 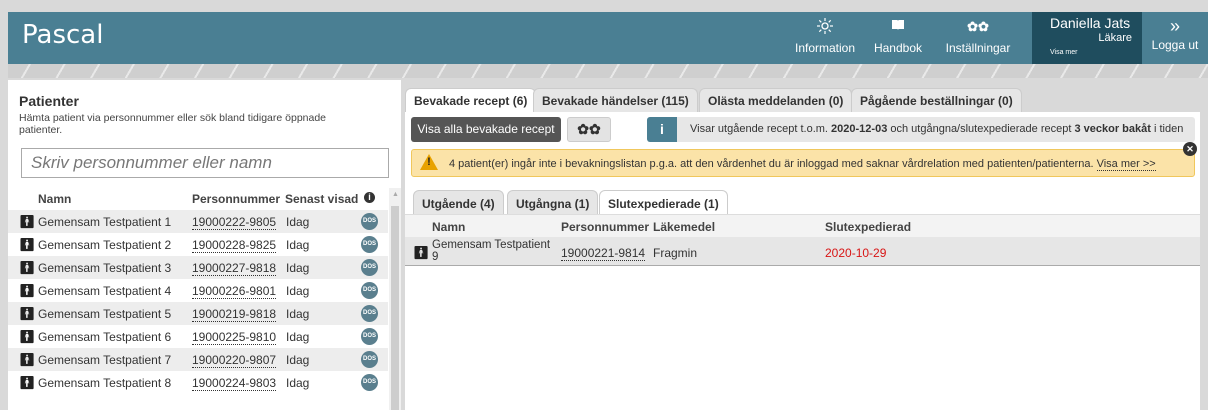 What do you see at coordinates (234, 268) in the screenshot?
I see `patient-pnr-link: 19000227-9818` at bounding box center [234, 268].